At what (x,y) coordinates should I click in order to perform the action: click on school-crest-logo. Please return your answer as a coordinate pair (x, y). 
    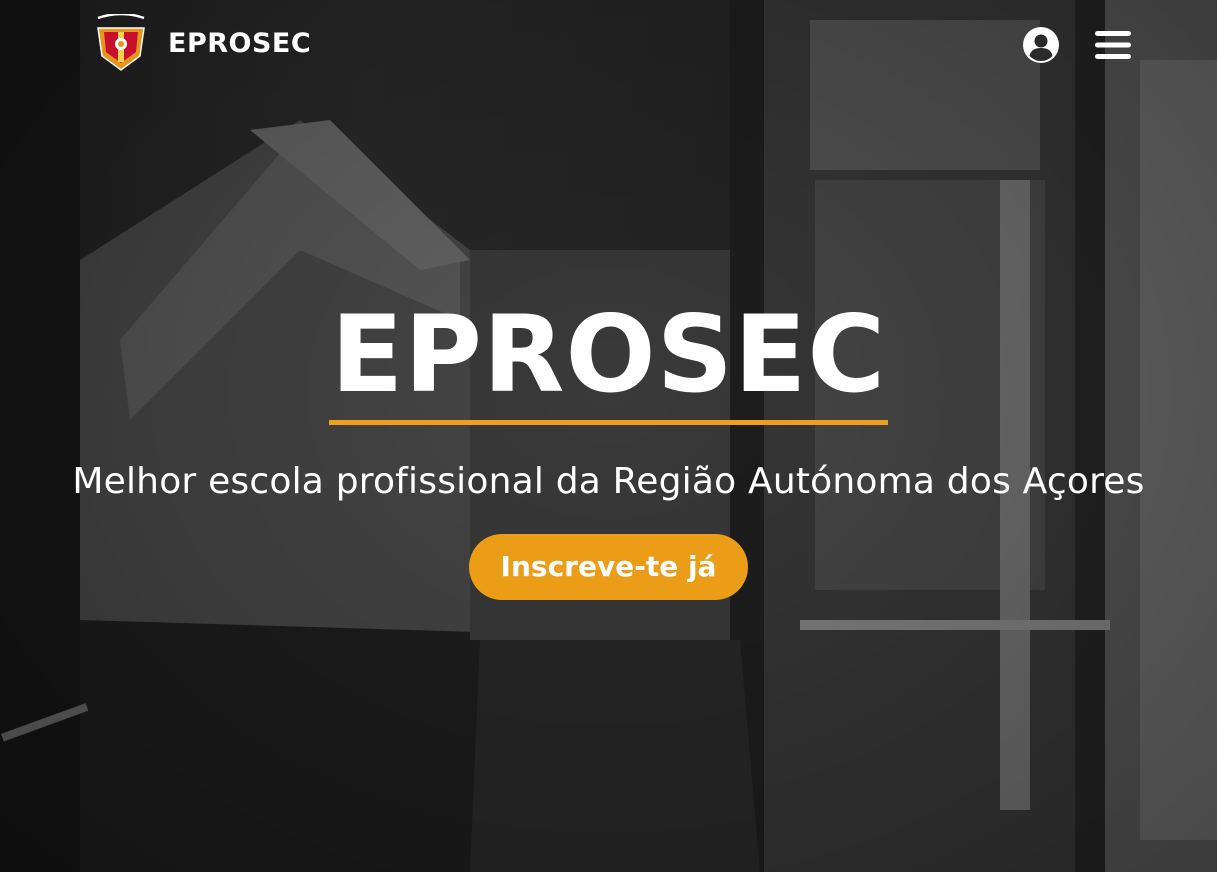
    Looking at the image, I should click on (121, 43).